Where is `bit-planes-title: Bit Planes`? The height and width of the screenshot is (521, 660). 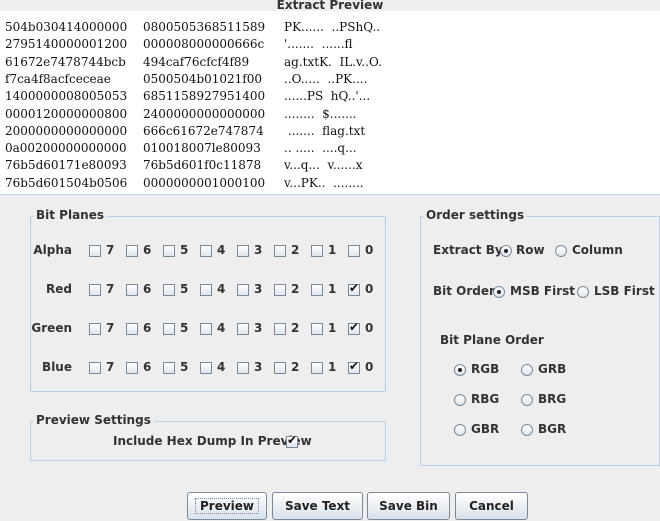
bit-planes-title: Bit Planes is located at coordinates (70, 215).